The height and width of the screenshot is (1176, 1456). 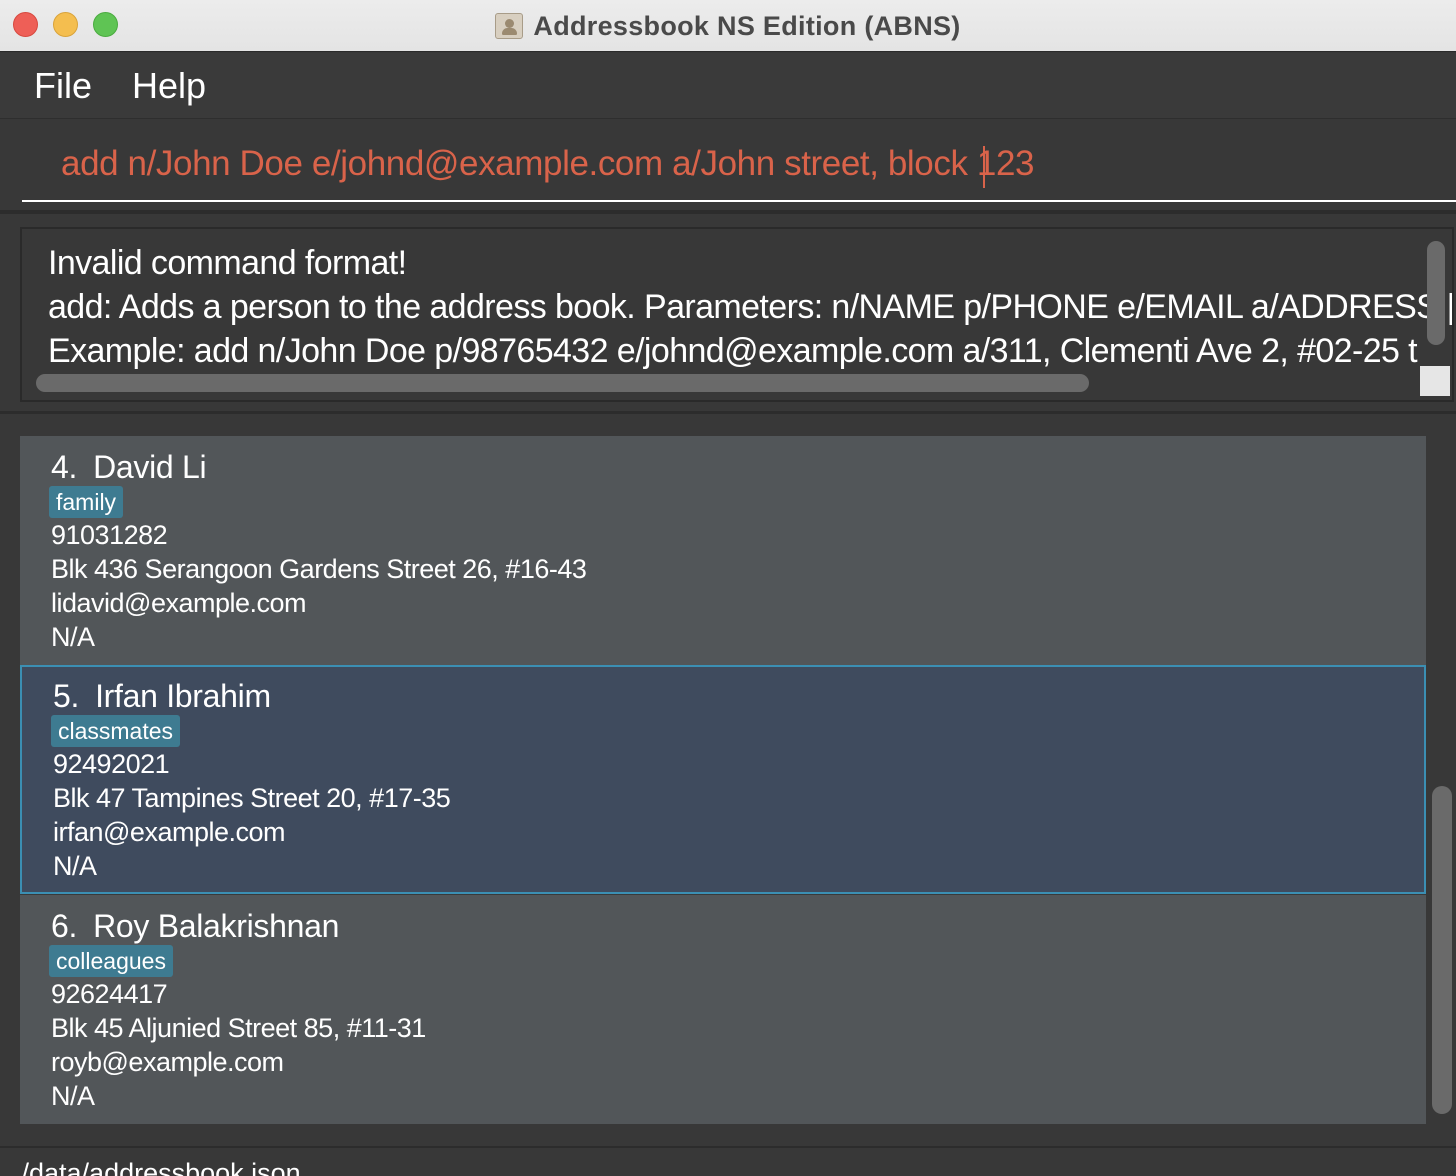 I want to click on person-index: 4., so click(x=64, y=467).